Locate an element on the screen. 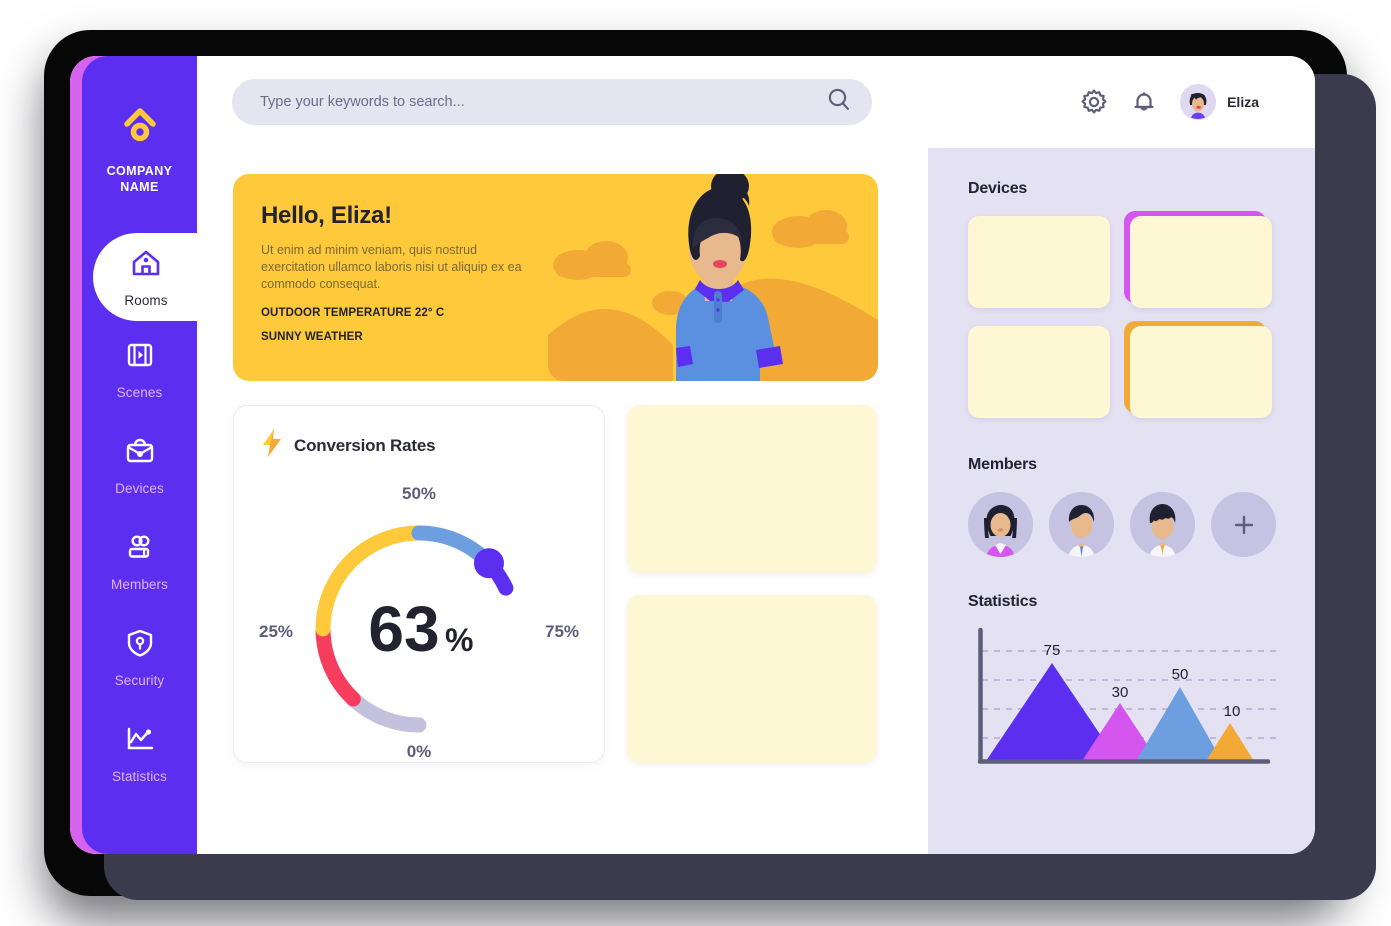 The image size is (1391, 926). gear-icon is located at coordinates (1094, 102).